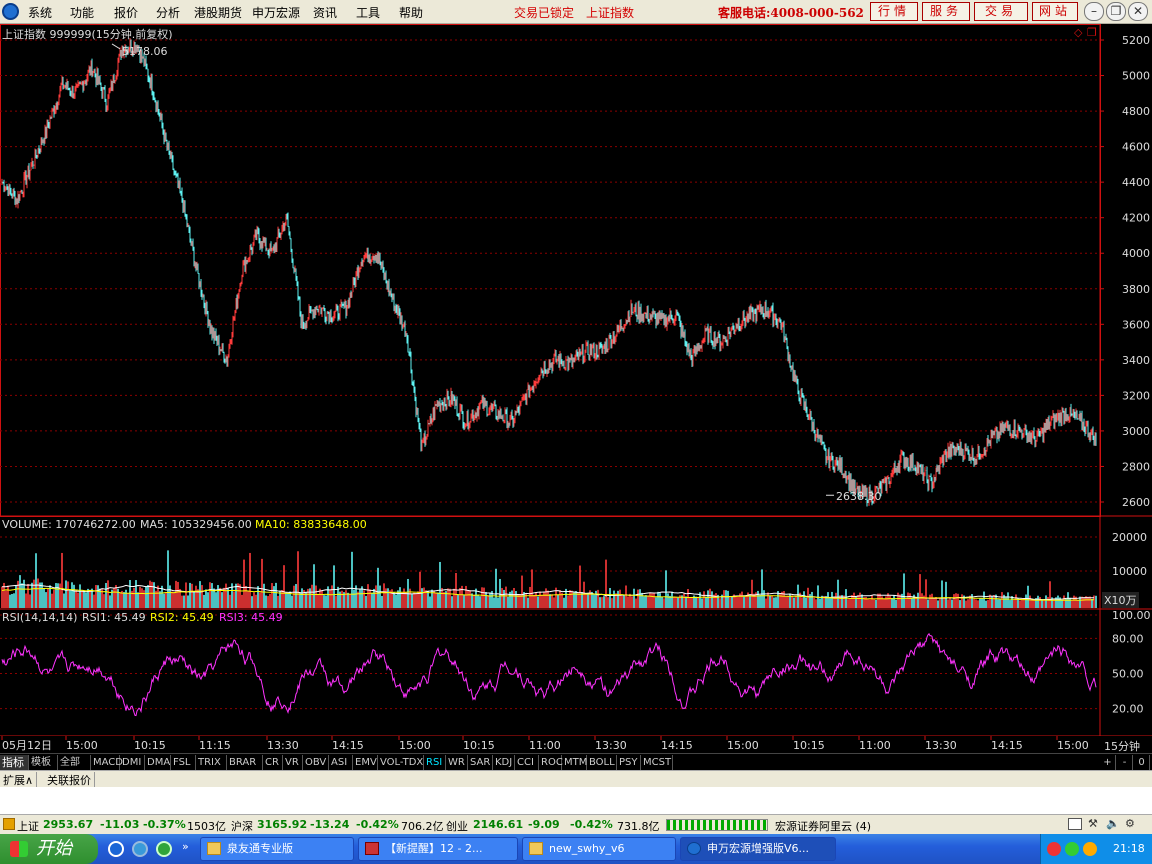  I want to click on browser-icon, so click(140, 849).